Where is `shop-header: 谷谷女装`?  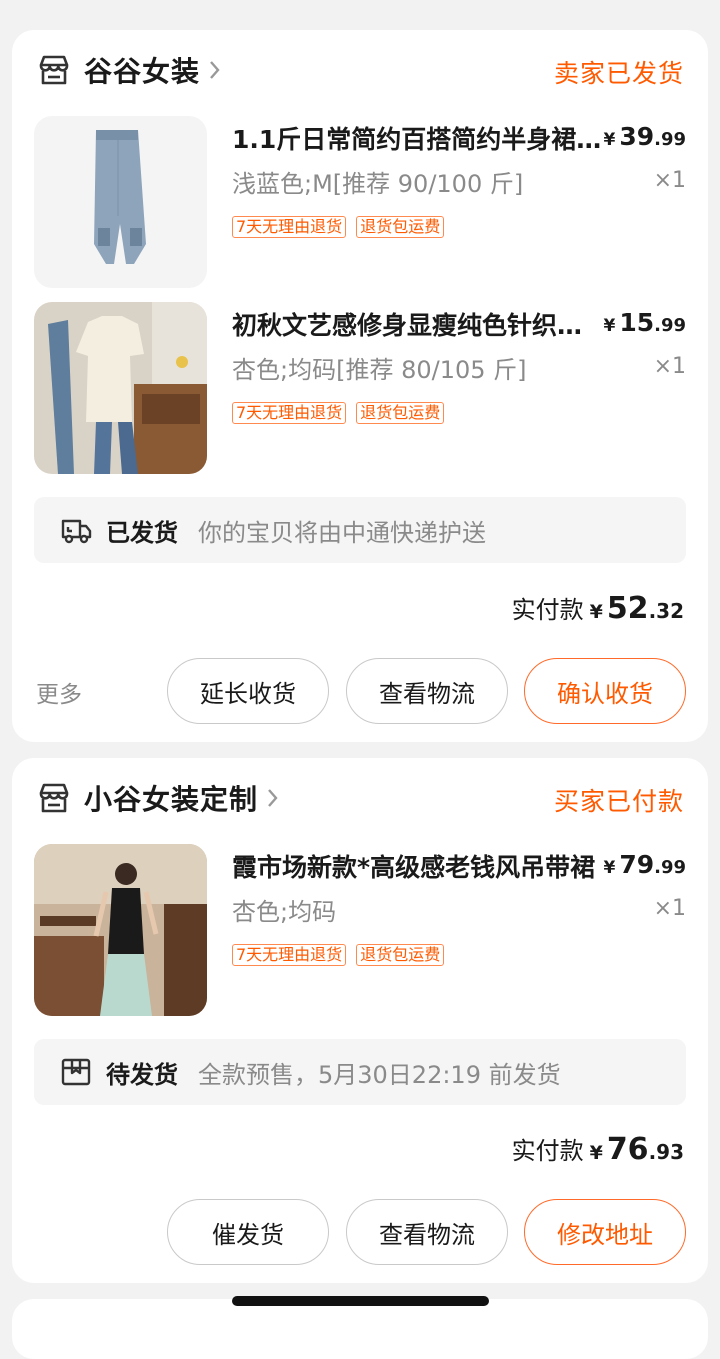
shop-header: 谷谷女装 is located at coordinates (129, 70).